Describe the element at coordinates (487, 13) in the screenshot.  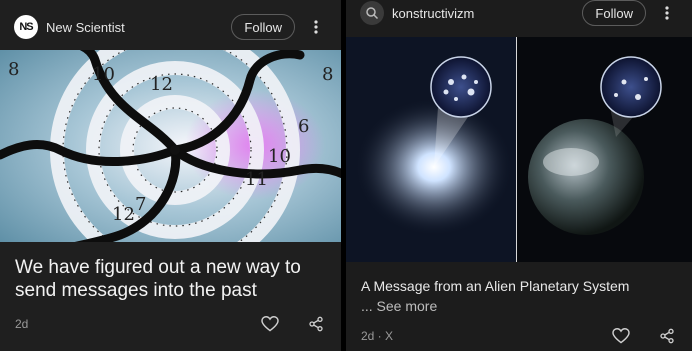
I see `source-name: konstructivizm` at that location.